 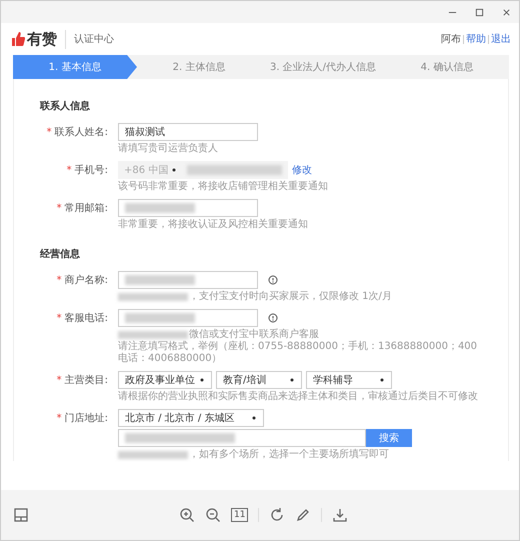 What do you see at coordinates (199, 67) in the screenshot?
I see `step-tab: 2. 主体信息` at bounding box center [199, 67].